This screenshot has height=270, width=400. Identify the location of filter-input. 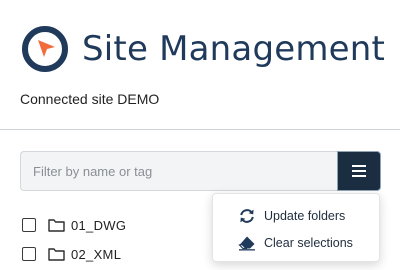
(178, 171).